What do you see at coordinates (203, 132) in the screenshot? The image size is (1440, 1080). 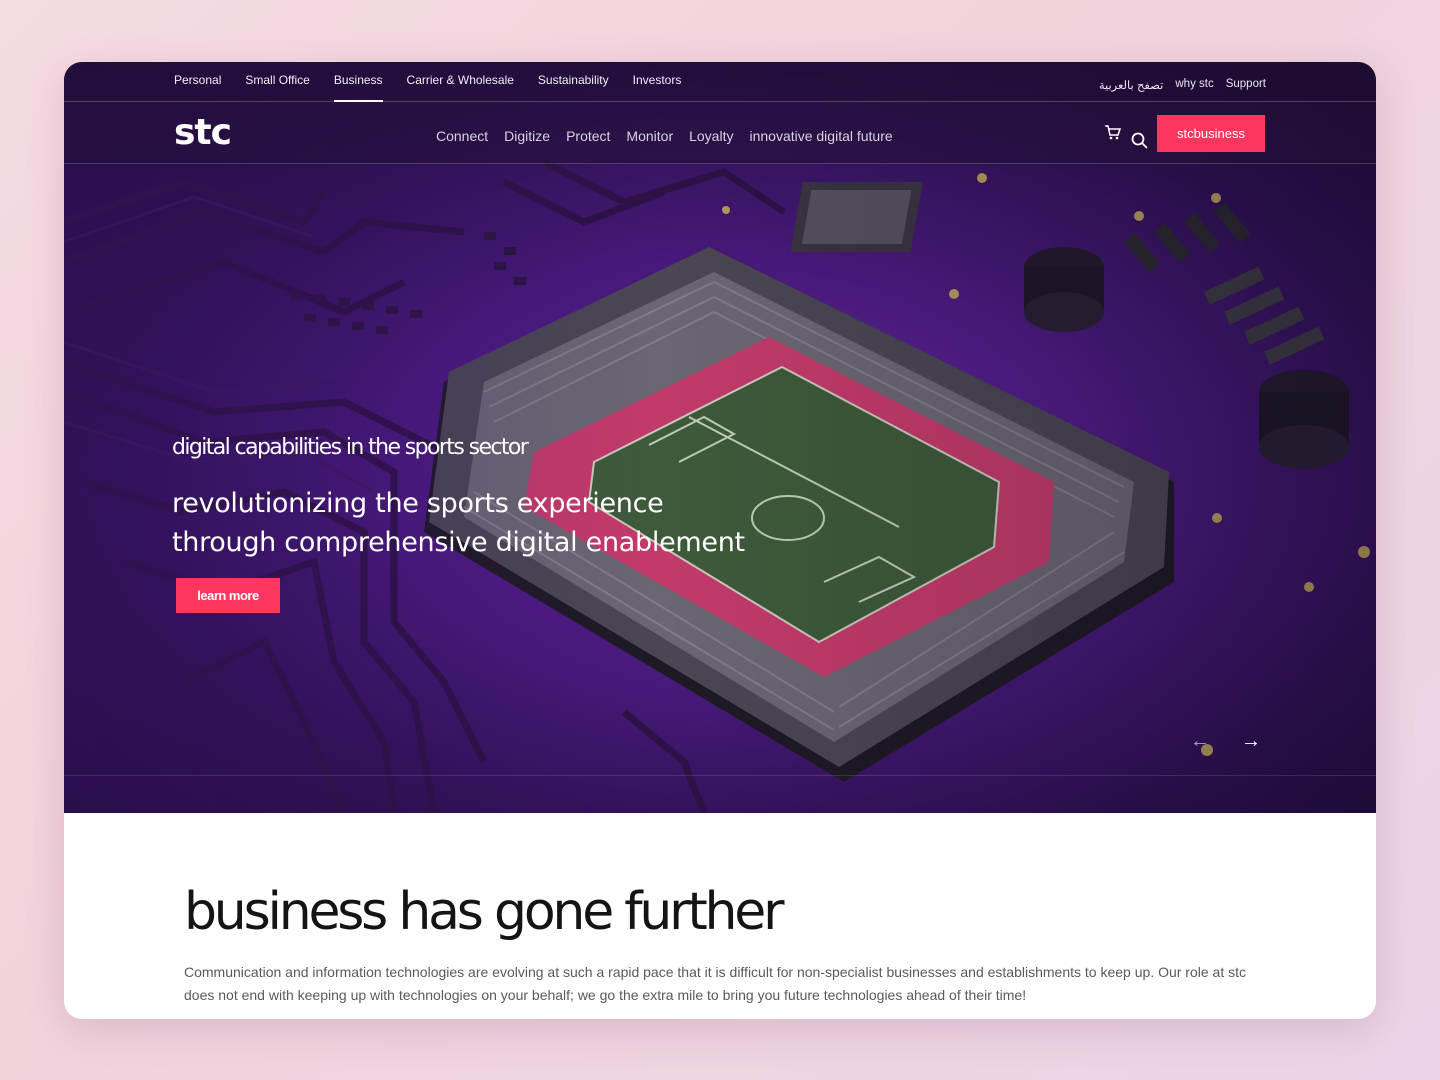 I see `stc-logo: stc` at bounding box center [203, 132].